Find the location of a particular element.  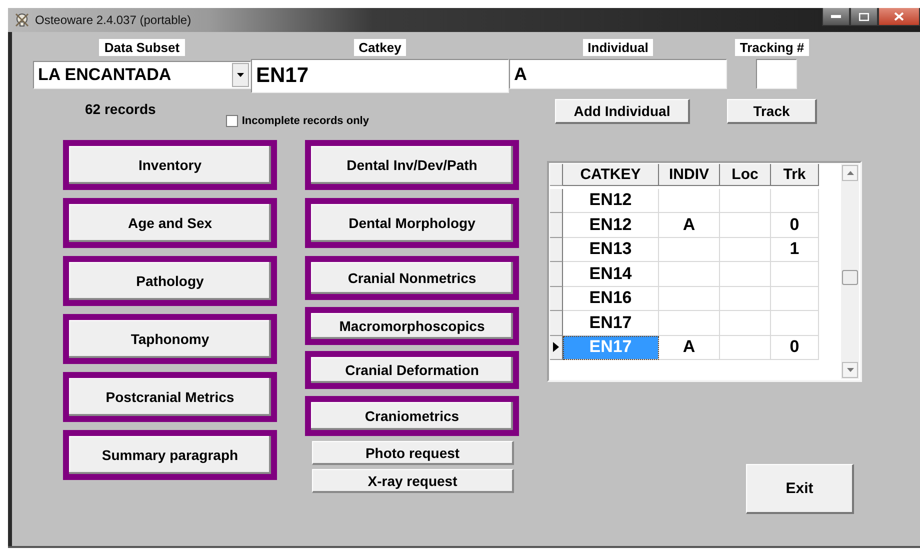

field-label: Catkey is located at coordinates (380, 47).